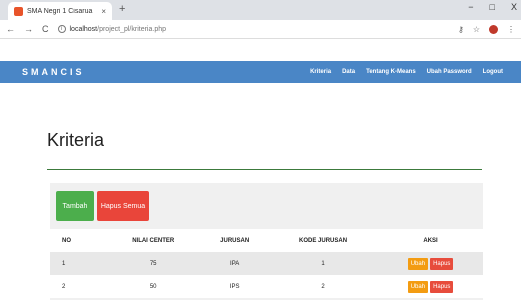 Image resolution: width=521 pixels, height=300 pixels. What do you see at coordinates (323, 263) in the screenshot?
I see `cell-kode: 1` at bounding box center [323, 263].